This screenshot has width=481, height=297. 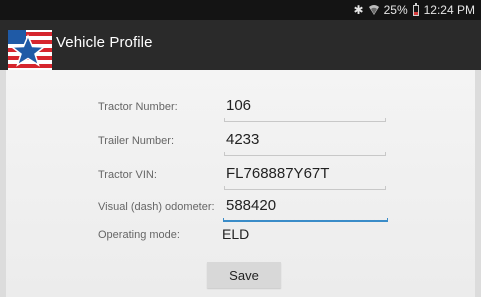 What do you see at coordinates (139, 235) in the screenshot?
I see `operating-mode-label: Operating mode:` at bounding box center [139, 235].